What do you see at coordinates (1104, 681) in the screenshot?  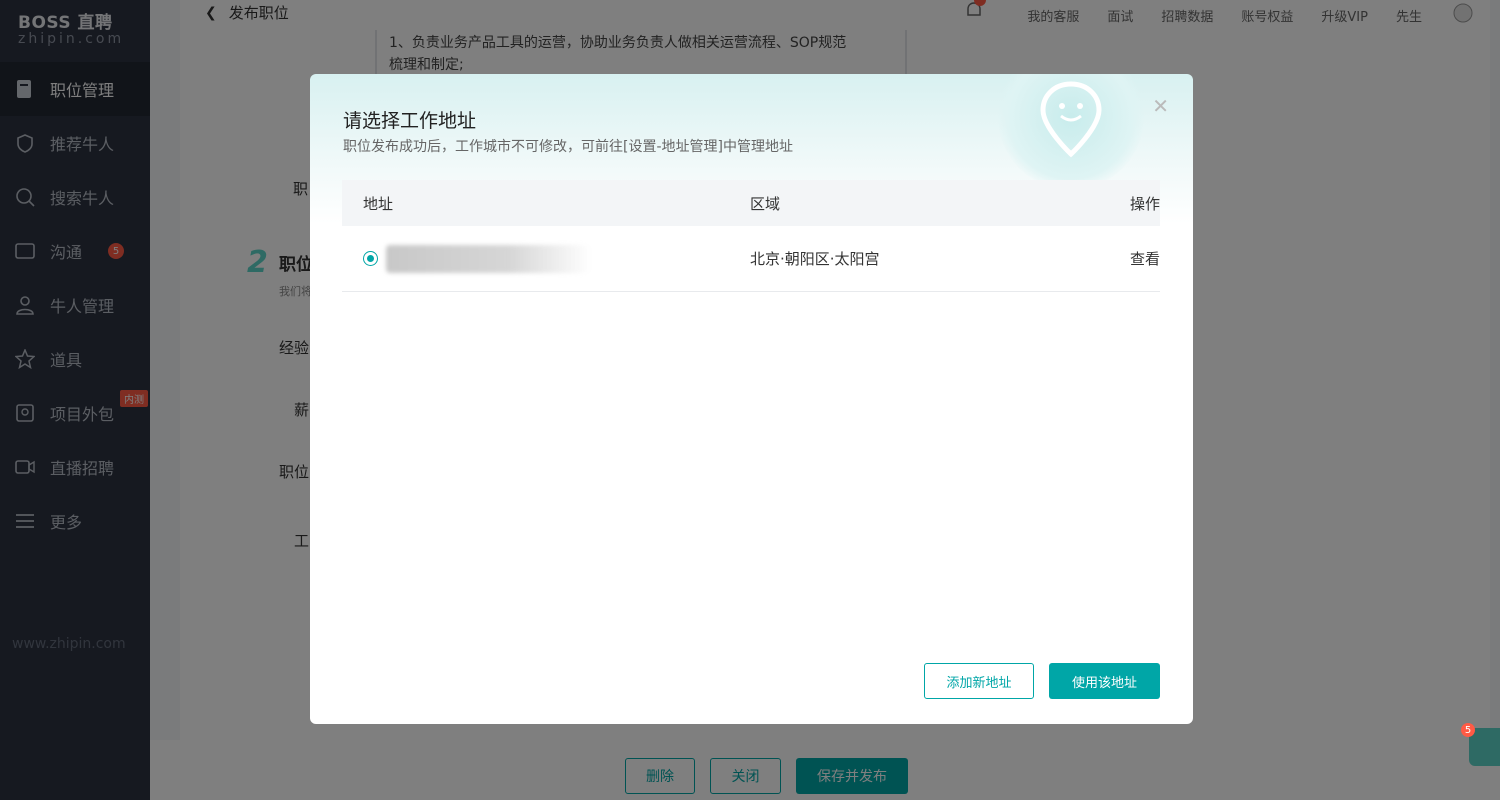 I see `use-address-button: 使用该地址` at bounding box center [1104, 681].